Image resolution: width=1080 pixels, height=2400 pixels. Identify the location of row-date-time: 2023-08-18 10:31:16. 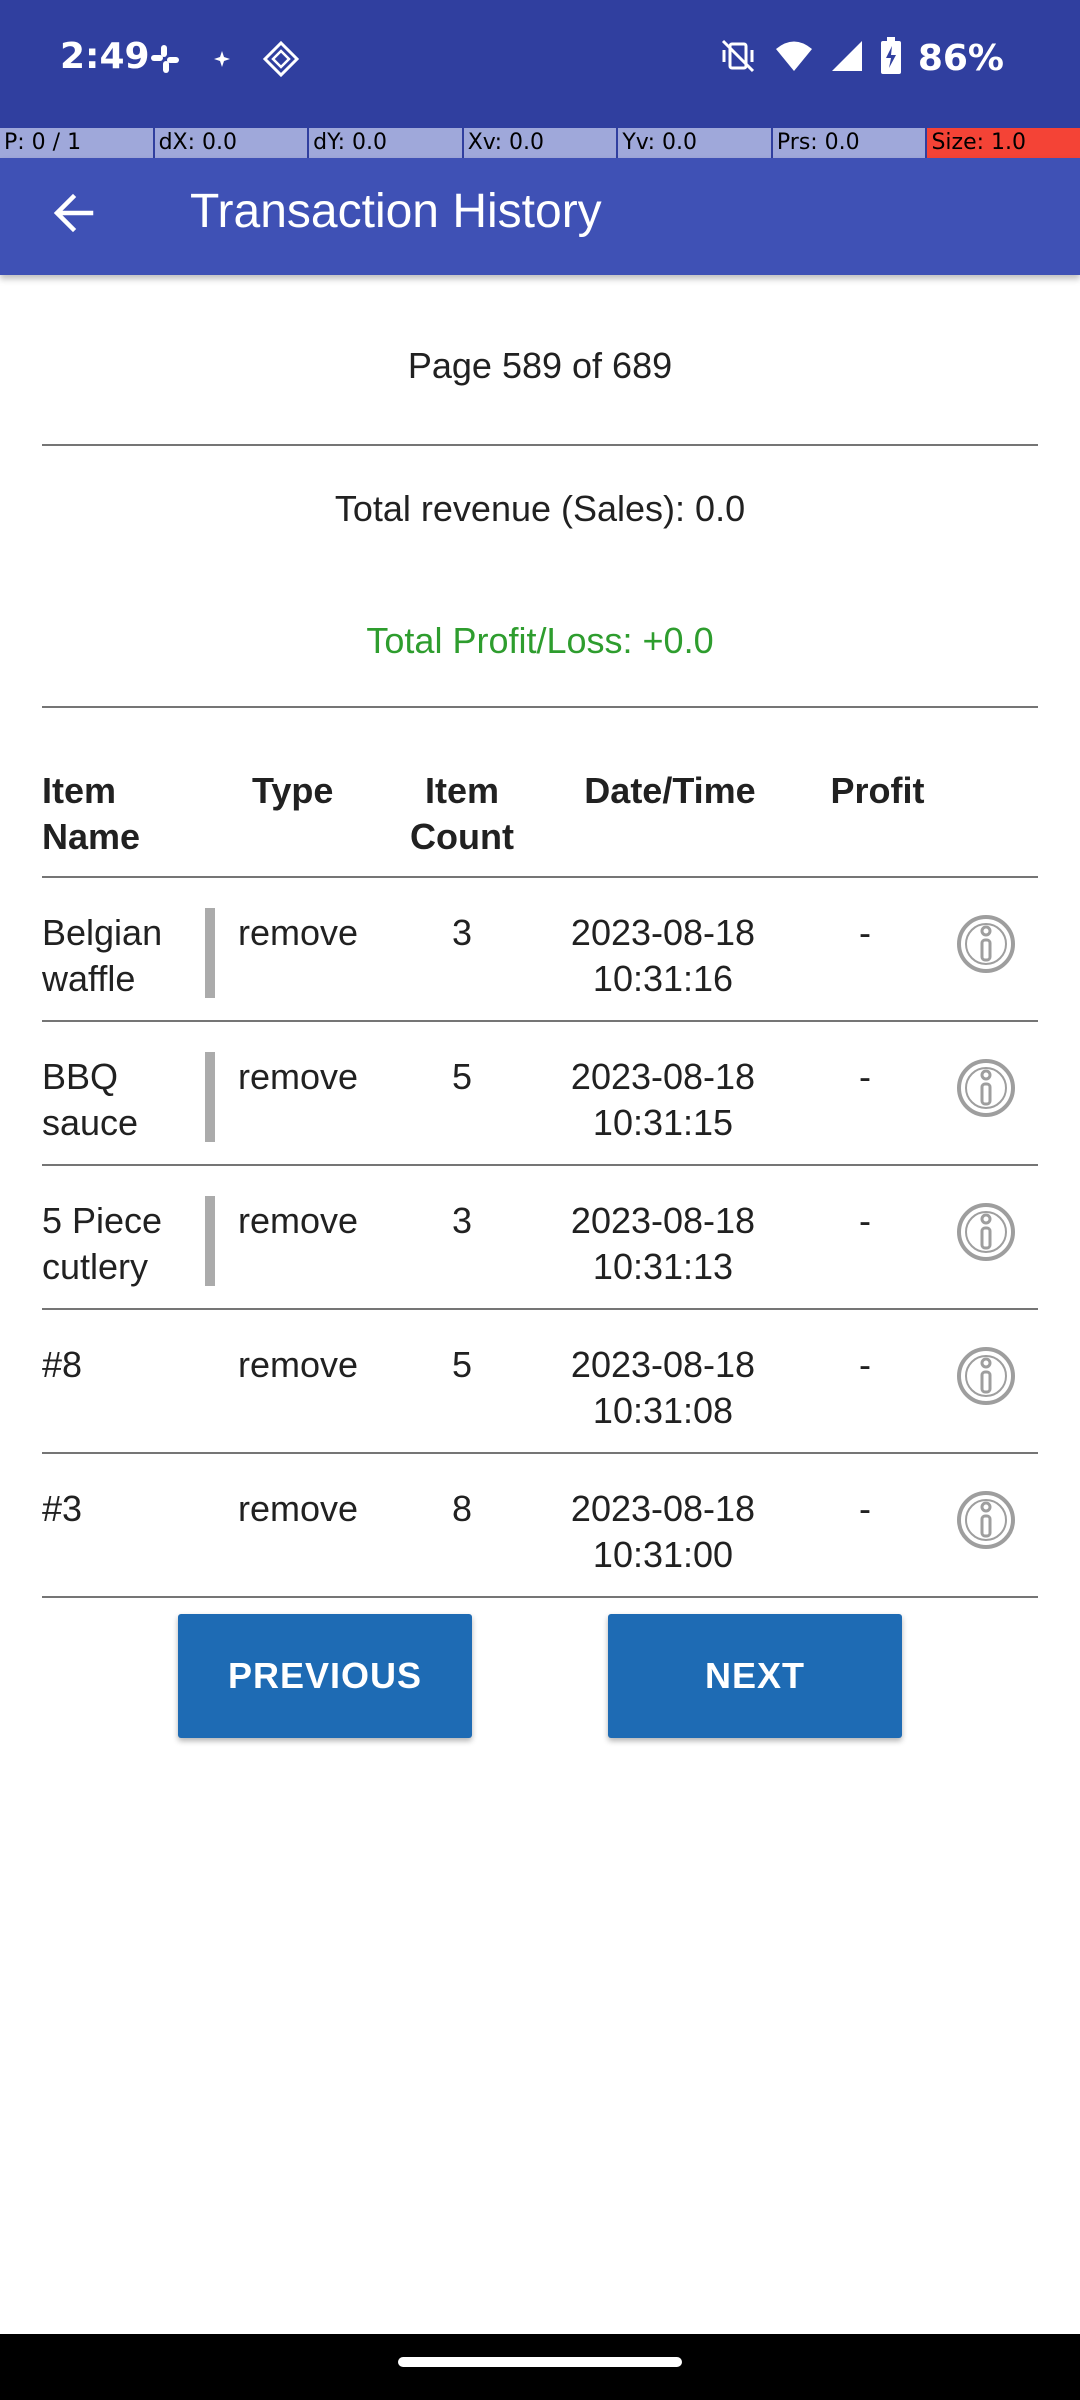
(663, 956).